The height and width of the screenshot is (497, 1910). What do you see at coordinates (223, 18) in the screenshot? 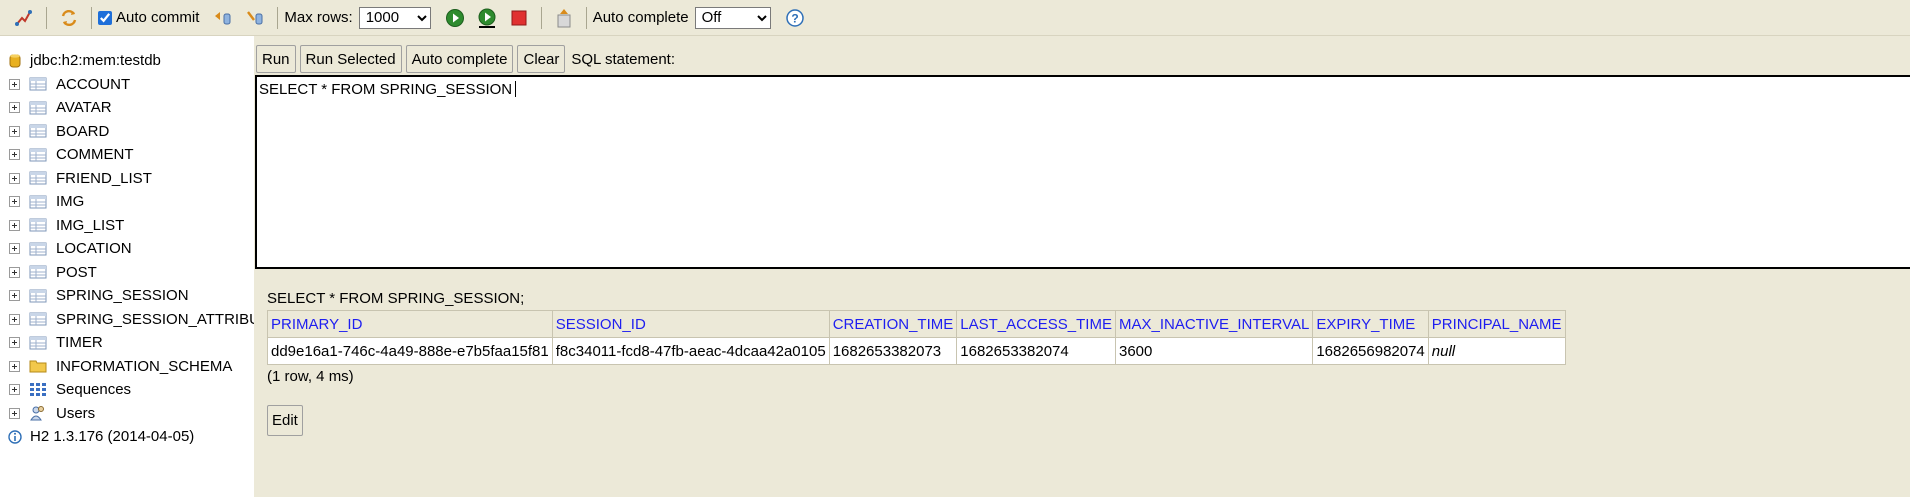
I see `rollback-icon` at bounding box center [223, 18].